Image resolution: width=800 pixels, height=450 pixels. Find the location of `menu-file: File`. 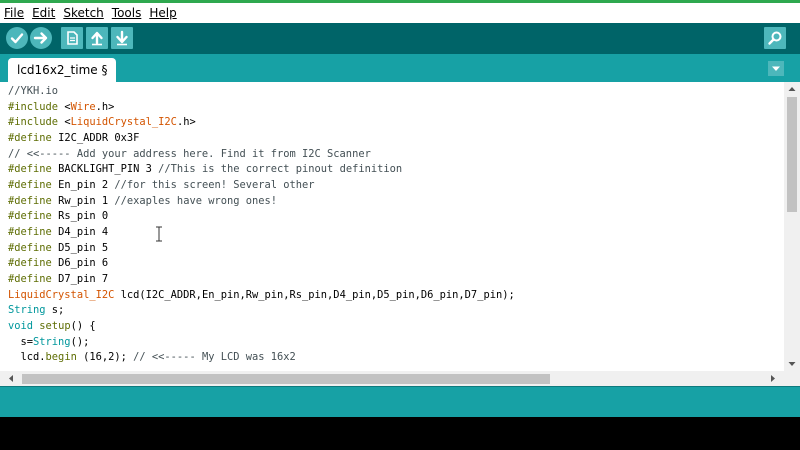

menu-file: File is located at coordinates (14, 13).